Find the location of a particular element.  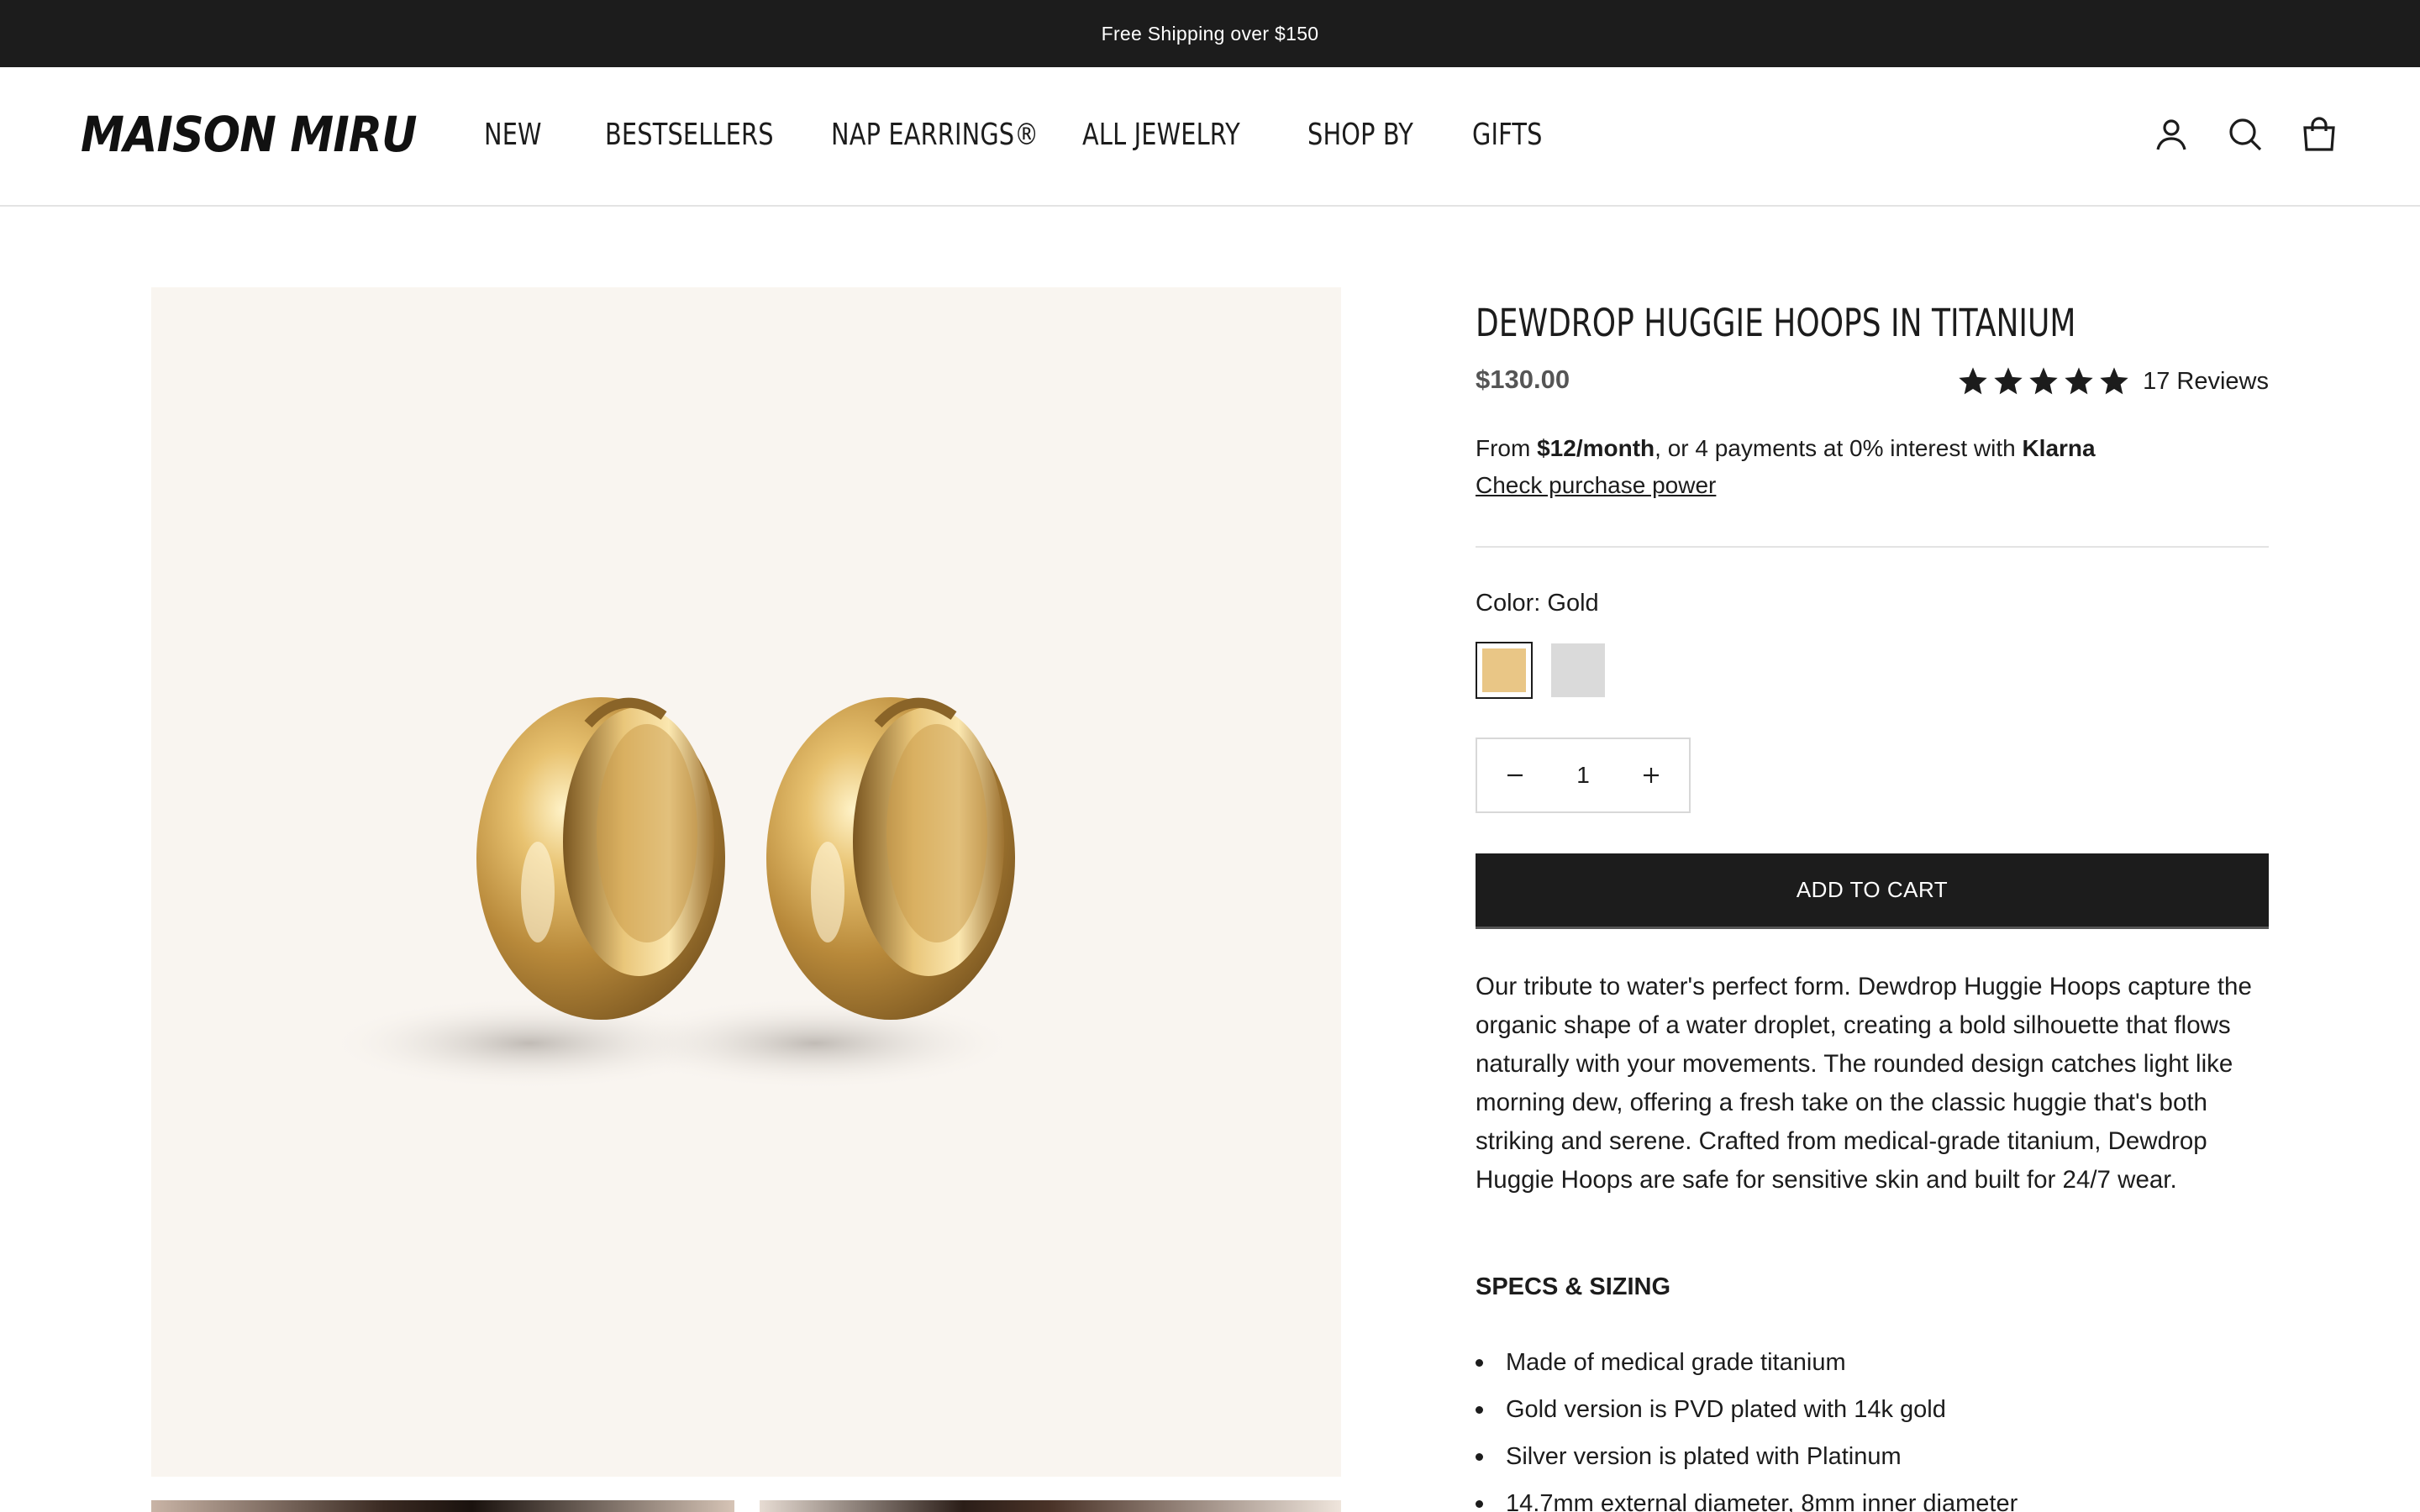

announcement-bar: Free Shipping over $150 is located at coordinates (1210, 33).